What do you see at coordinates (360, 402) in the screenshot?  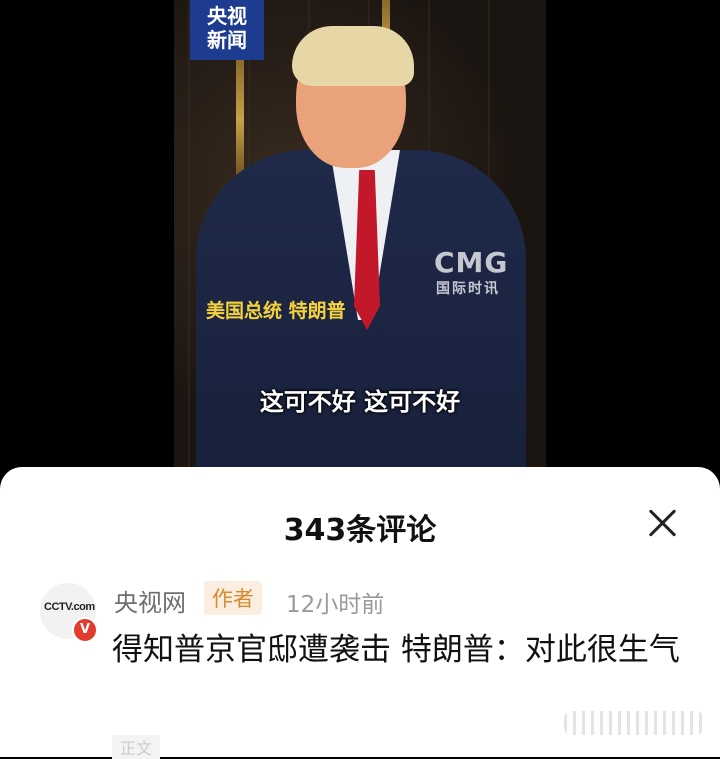 I see `video-subtitle: 这可不好 这可不好` at bounding box center [360, 402].